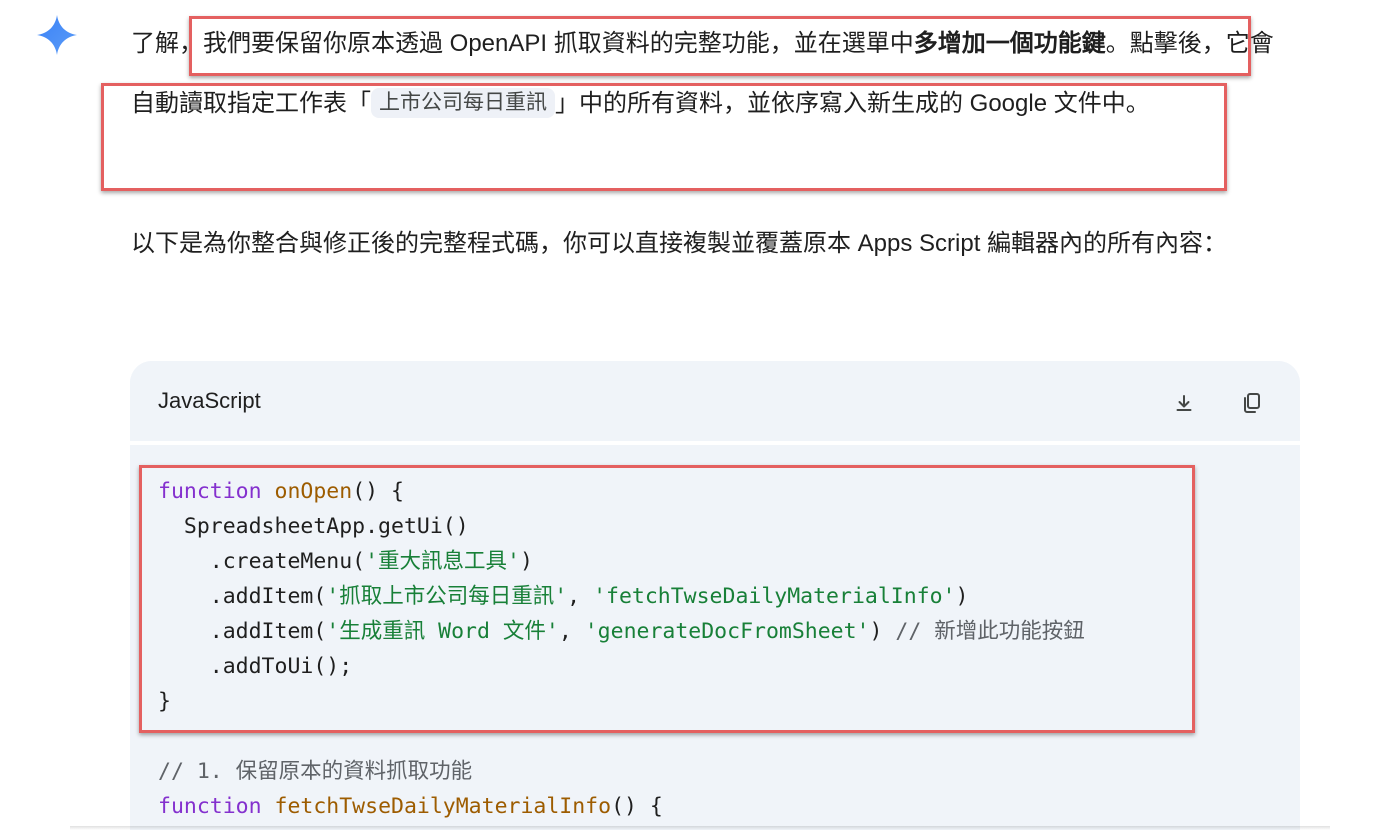  What do you see at coordinates (442, 561) in the screenshot?
I see `code-string: '重大訊息工具'` at bounding box center [442, 561].